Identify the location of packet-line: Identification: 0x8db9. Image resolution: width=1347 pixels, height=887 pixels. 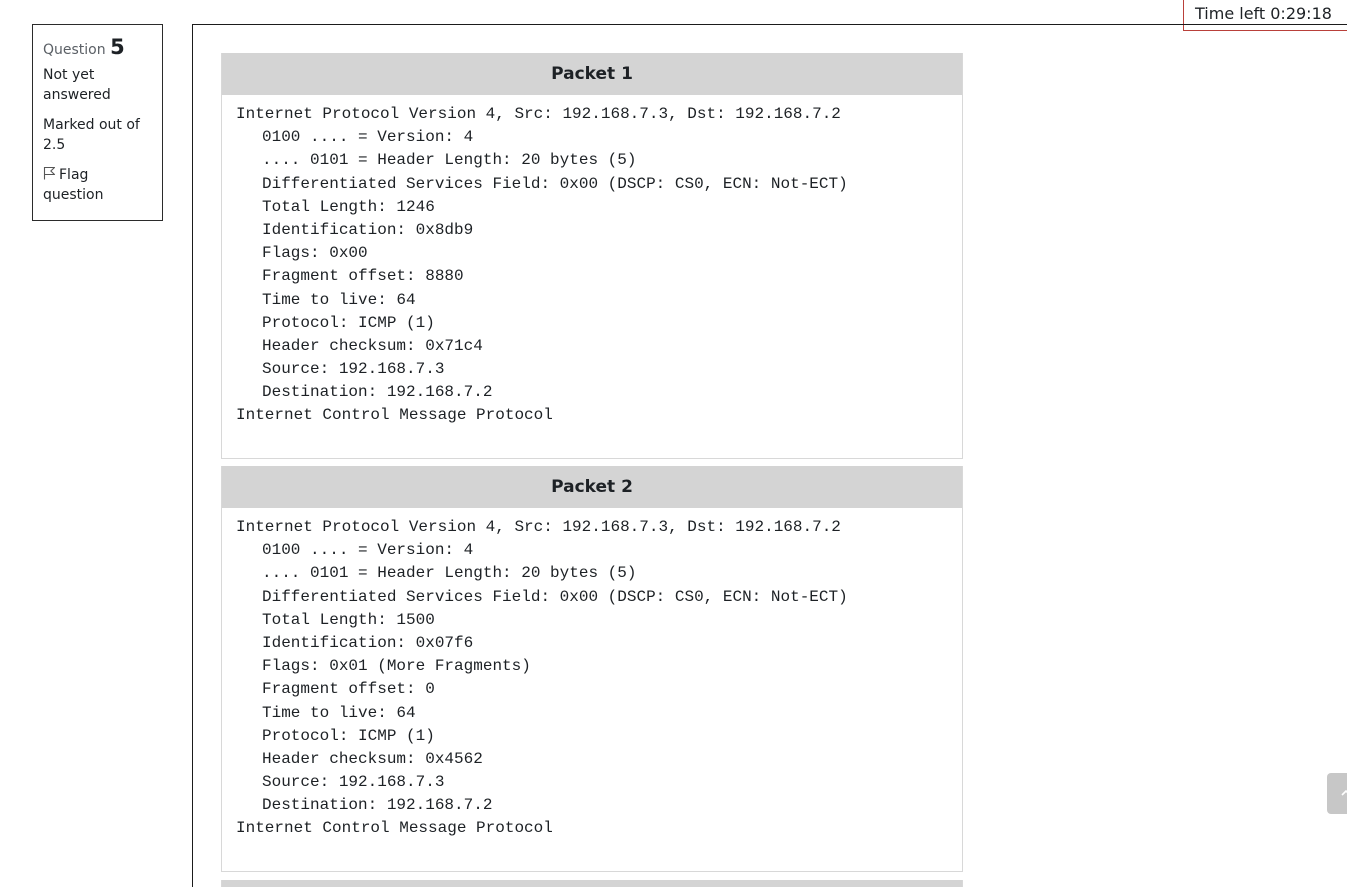
(368, 229).